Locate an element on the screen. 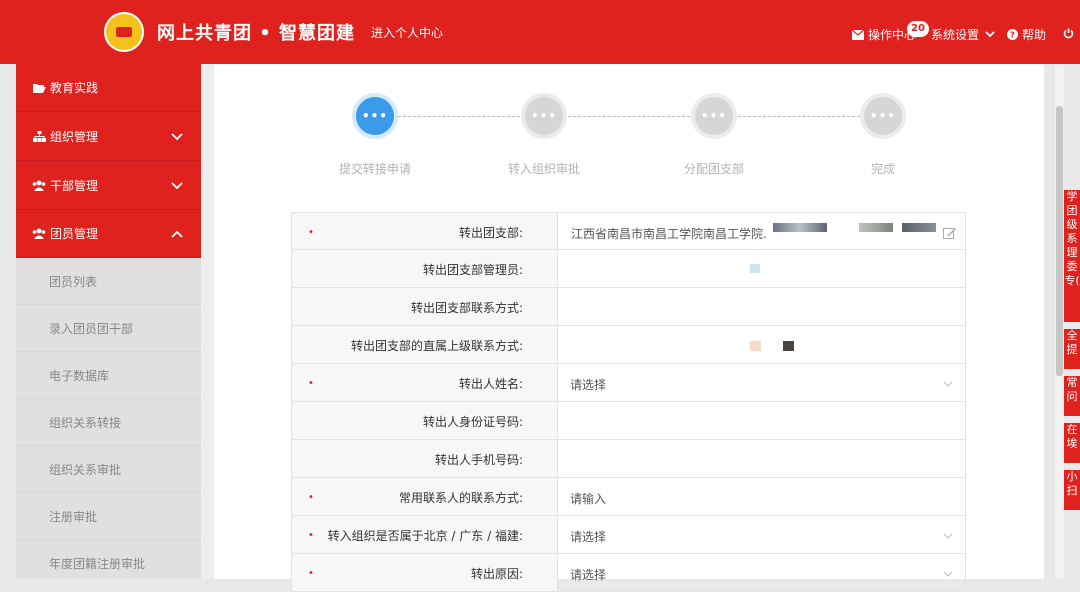  submenu-item-annual-registration: 年度团籍注册审批 is located at coordinates (108, 563).